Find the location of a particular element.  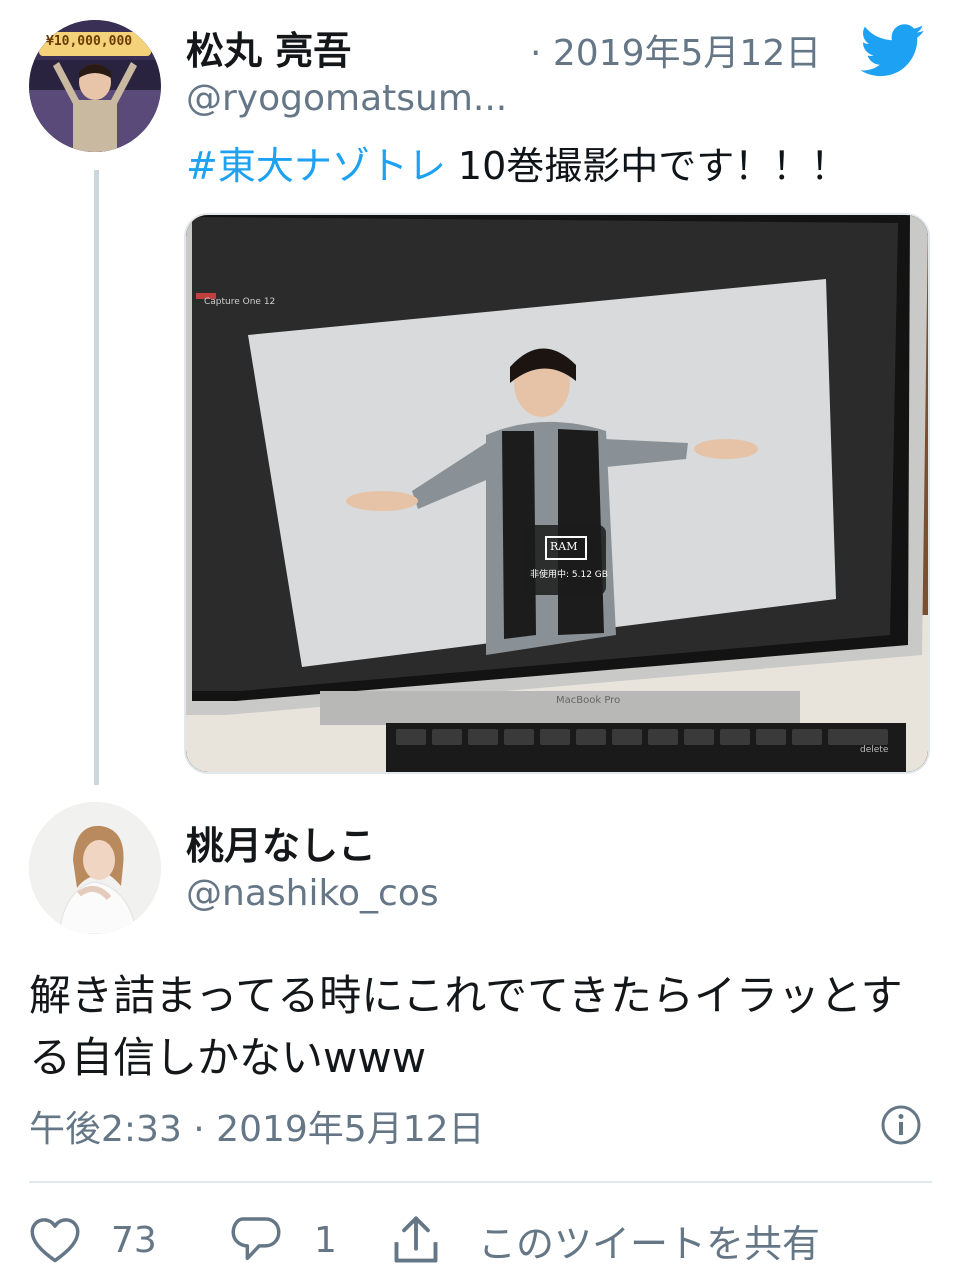

info-icon is located at coordinates (901, 1125).